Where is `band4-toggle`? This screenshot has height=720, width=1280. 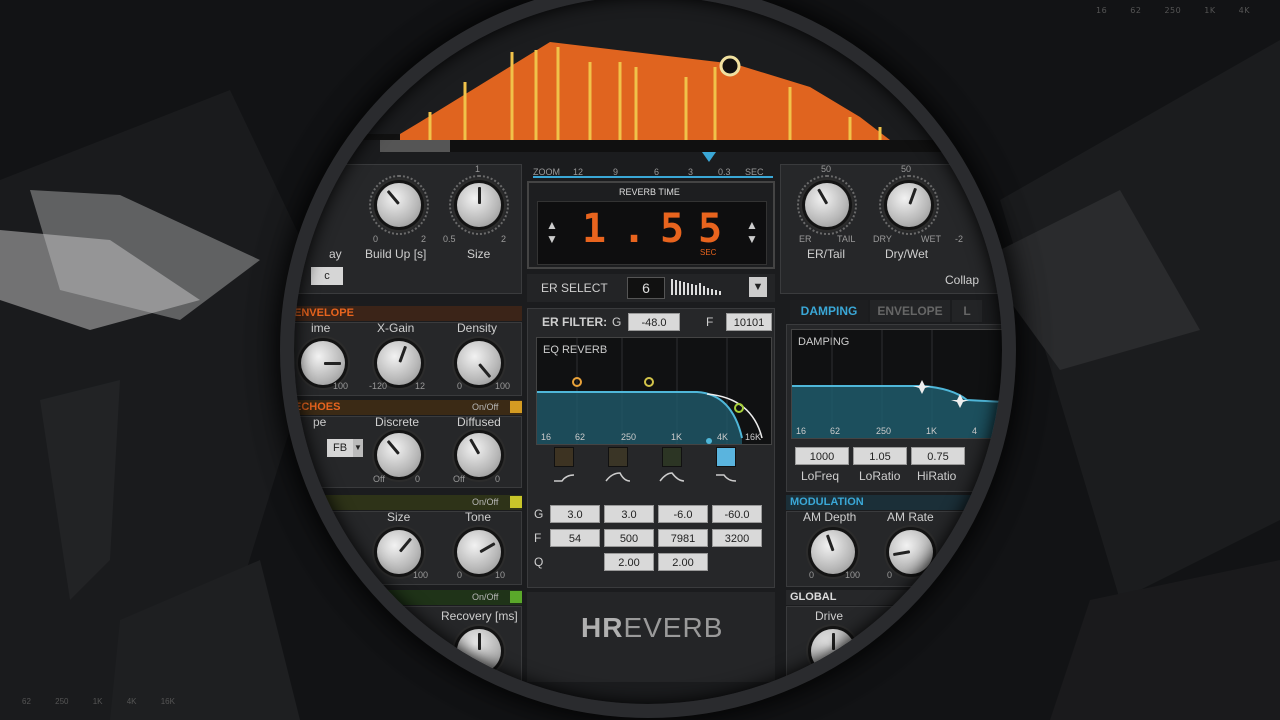
band4-toggle is located at coordinates (726, 457).